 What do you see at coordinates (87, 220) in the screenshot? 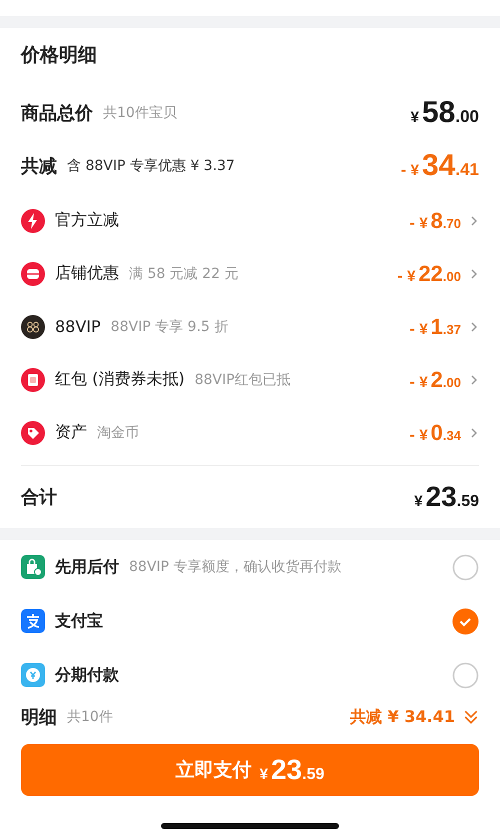
I see `discount-label: 官方立减` at bounding box center [87, 220].